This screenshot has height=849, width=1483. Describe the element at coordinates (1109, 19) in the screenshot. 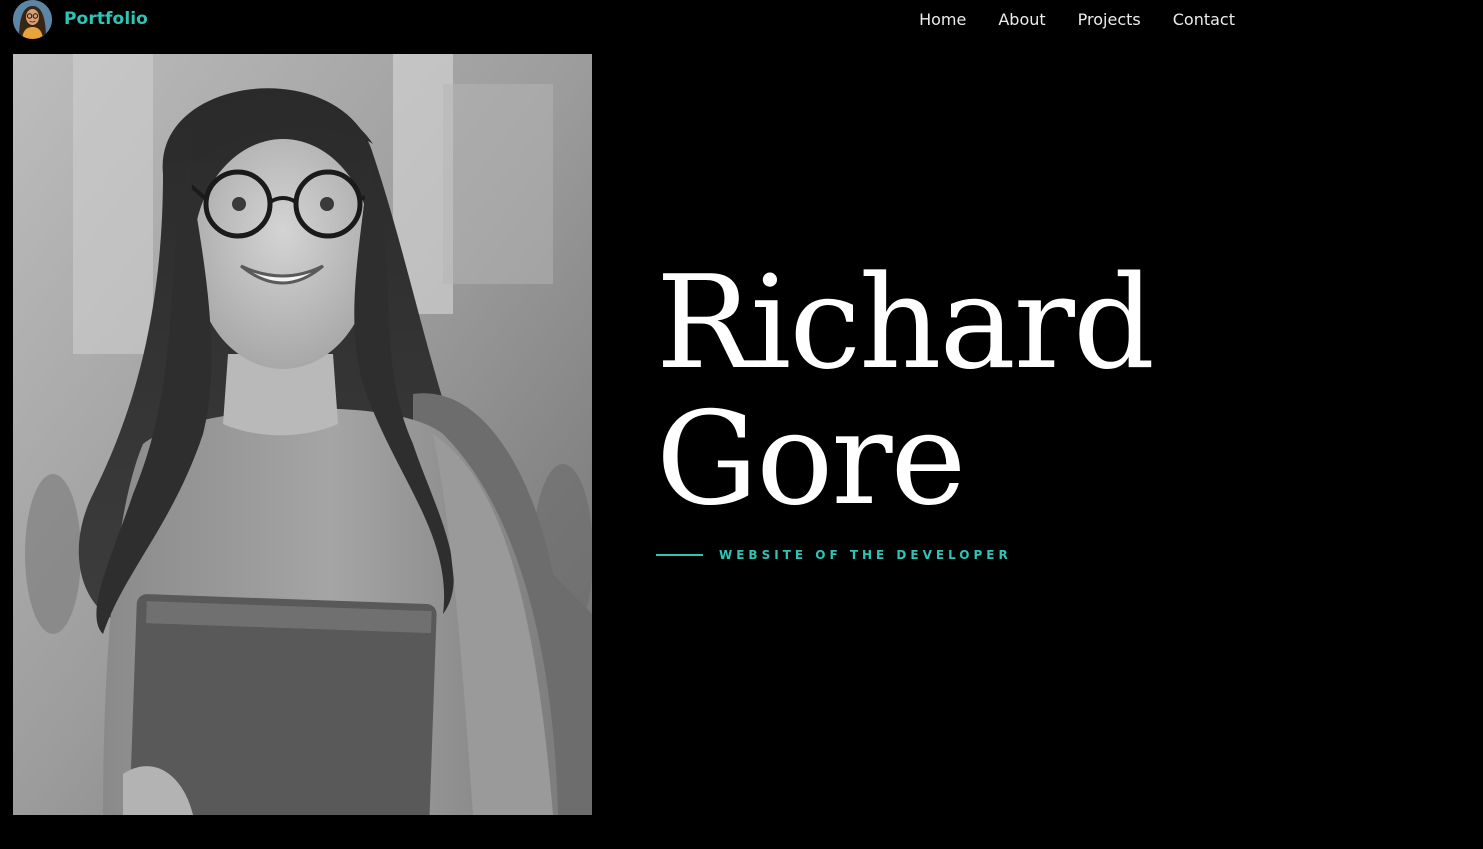

I see `nav-projects-link: Projects` at that location.